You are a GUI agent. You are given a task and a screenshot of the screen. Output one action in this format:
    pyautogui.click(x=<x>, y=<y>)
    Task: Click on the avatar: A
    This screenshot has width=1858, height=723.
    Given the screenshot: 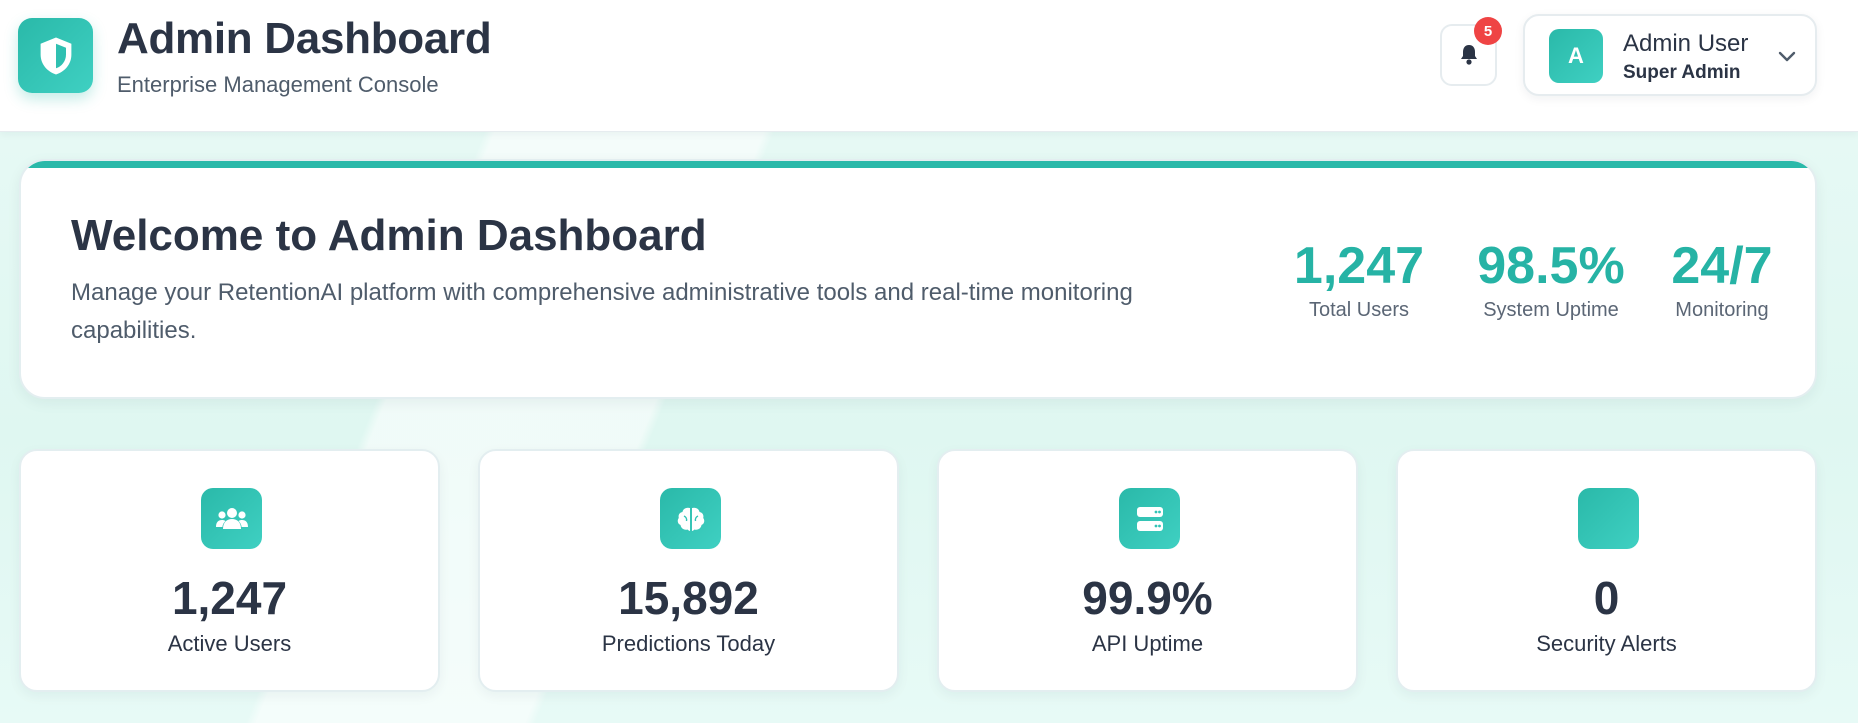 What is the action you would take?
    pyautogui.click(x=1576, y=56)
    